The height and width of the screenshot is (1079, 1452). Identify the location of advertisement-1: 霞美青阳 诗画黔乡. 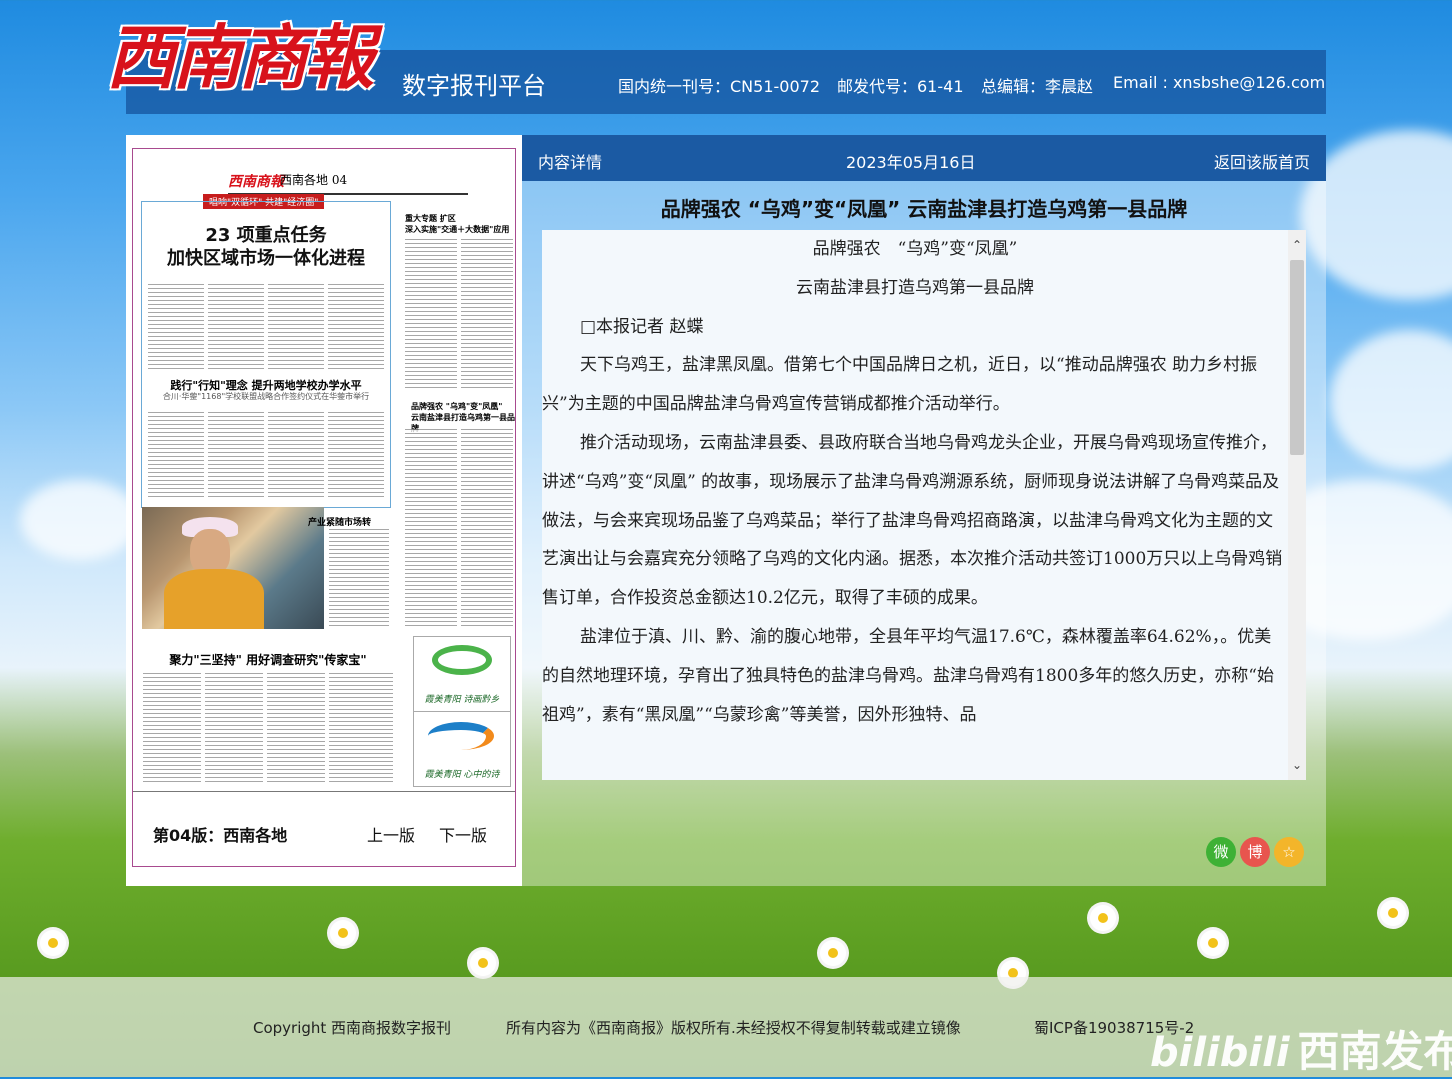
(462, 674).